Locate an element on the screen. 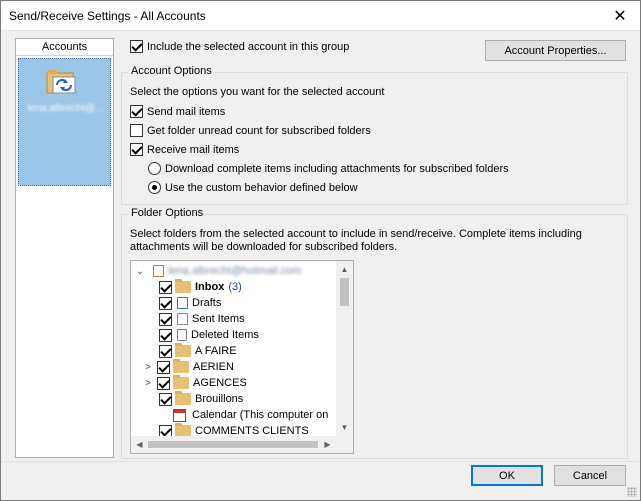  tree-row-a-faire: A FAIRE is located at coordinates (198, 351).